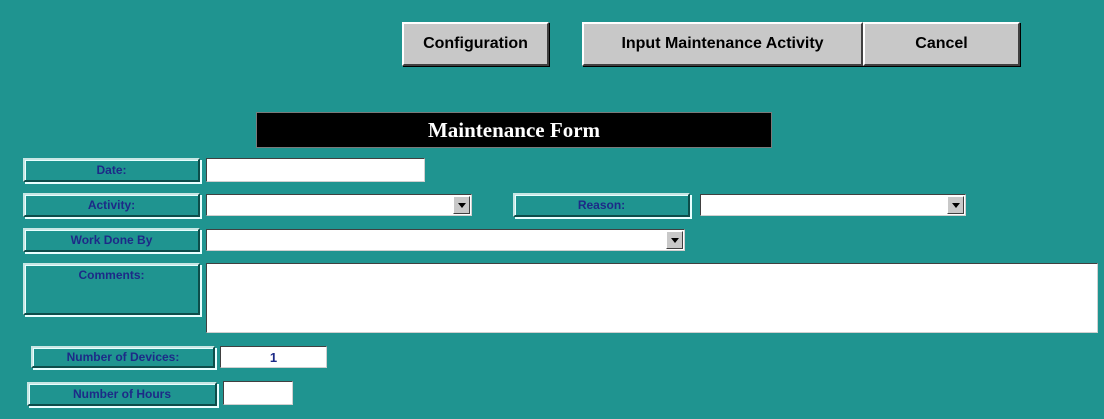 The image size is (1104, 419). What do you see at coordinates (941, 44) in the screenshot?
I see `cancel-button: Cancel` at bounding box center [941, 44].